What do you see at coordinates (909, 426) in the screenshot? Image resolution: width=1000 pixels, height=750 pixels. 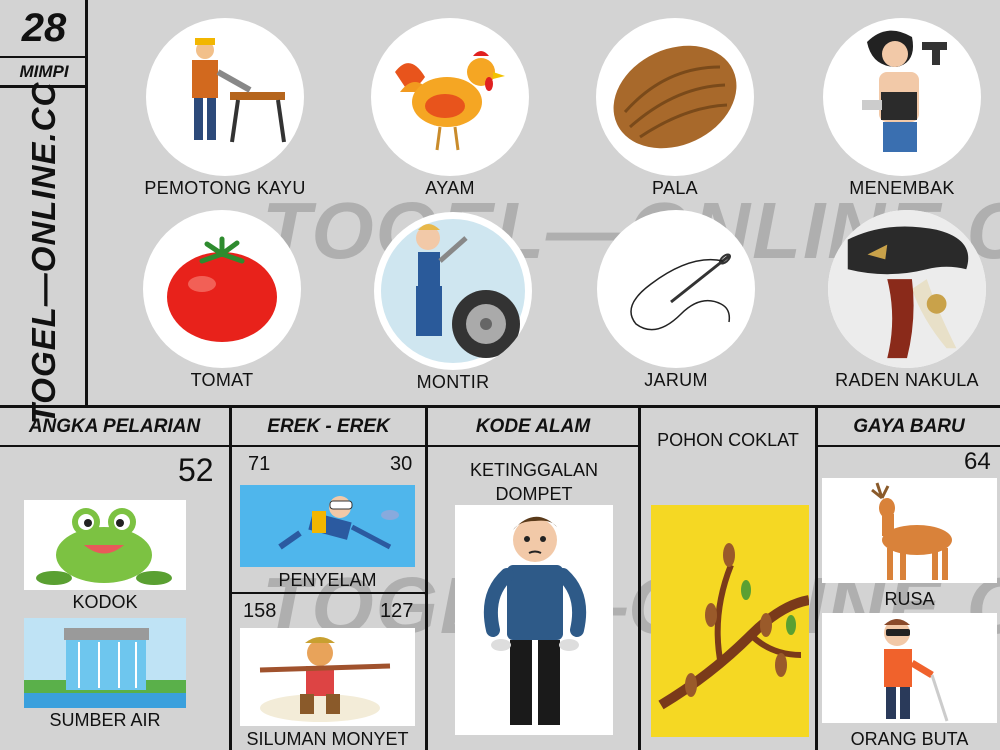 I see `gaya-baru-header: GAYA BARU` at bounding box center [909, 426].